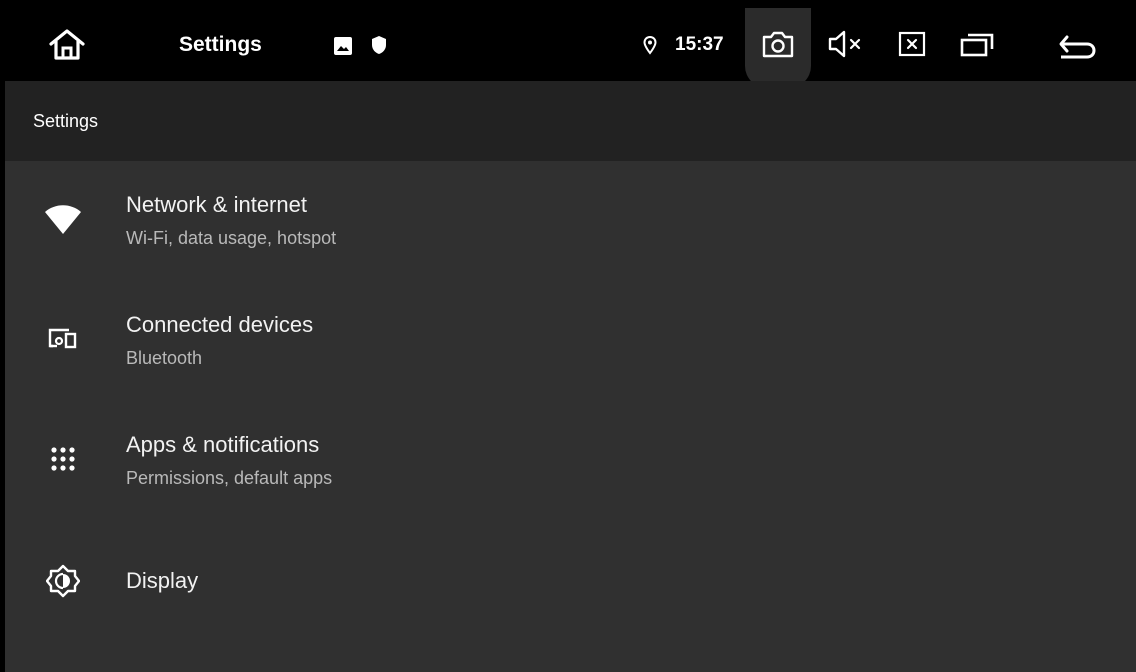 Image resolution: width=1136 pixels, height=672 pixels. I want to click on status-bar-title: Settings, so click(220, 44).